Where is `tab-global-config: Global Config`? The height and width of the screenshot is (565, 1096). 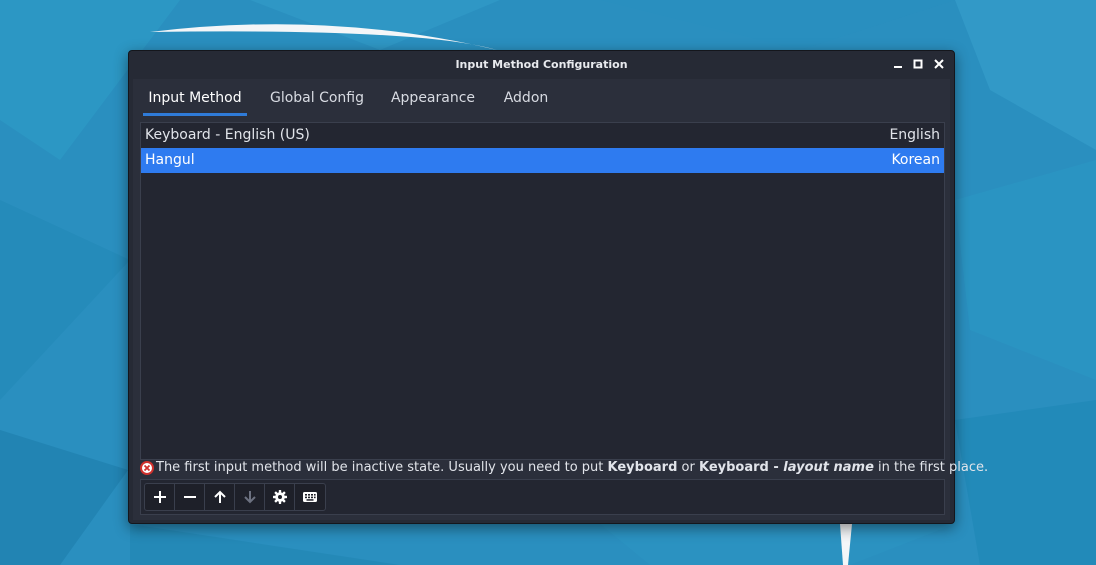
tab-global-config: Global Config is located at coordinates (317, 102).